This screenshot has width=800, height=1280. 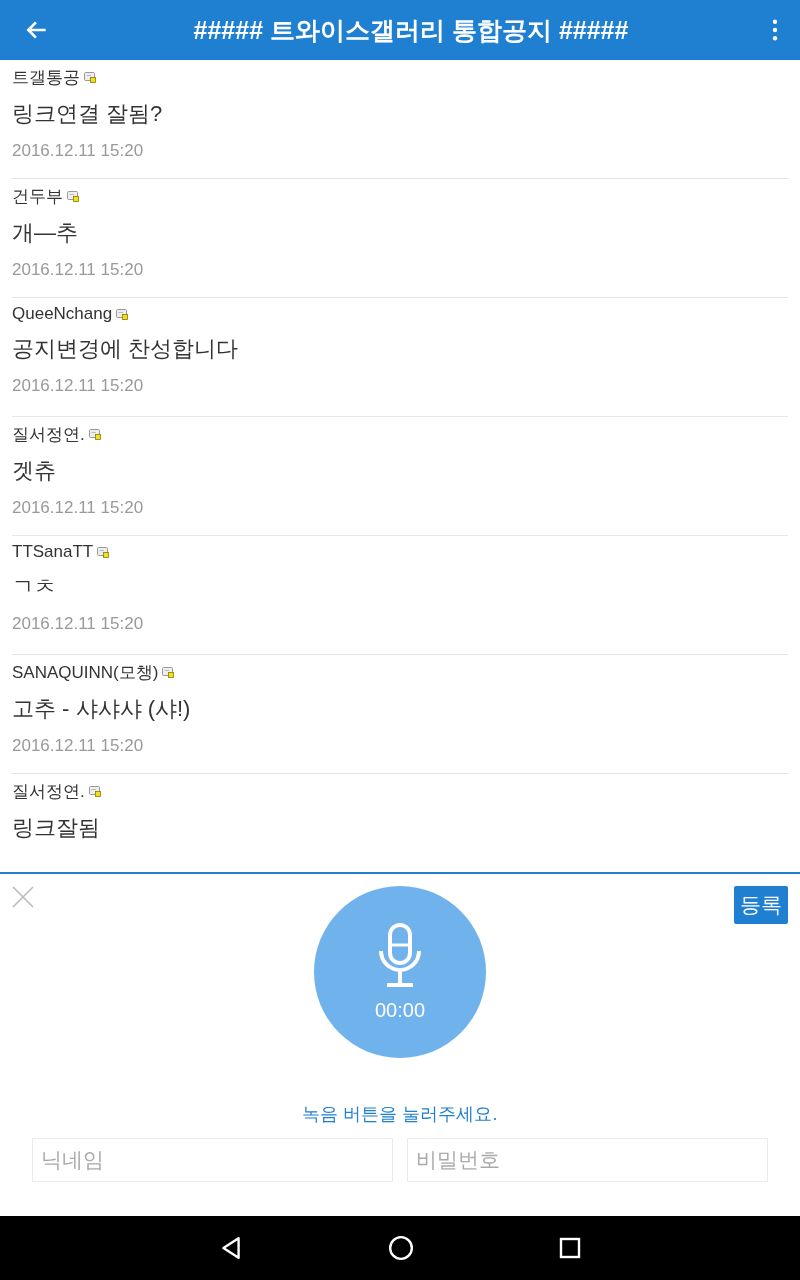 What do you see at coordinates (37, 197) in the screenshot?
I see `comment-author: 건두부` at bounding box center [37, 197].